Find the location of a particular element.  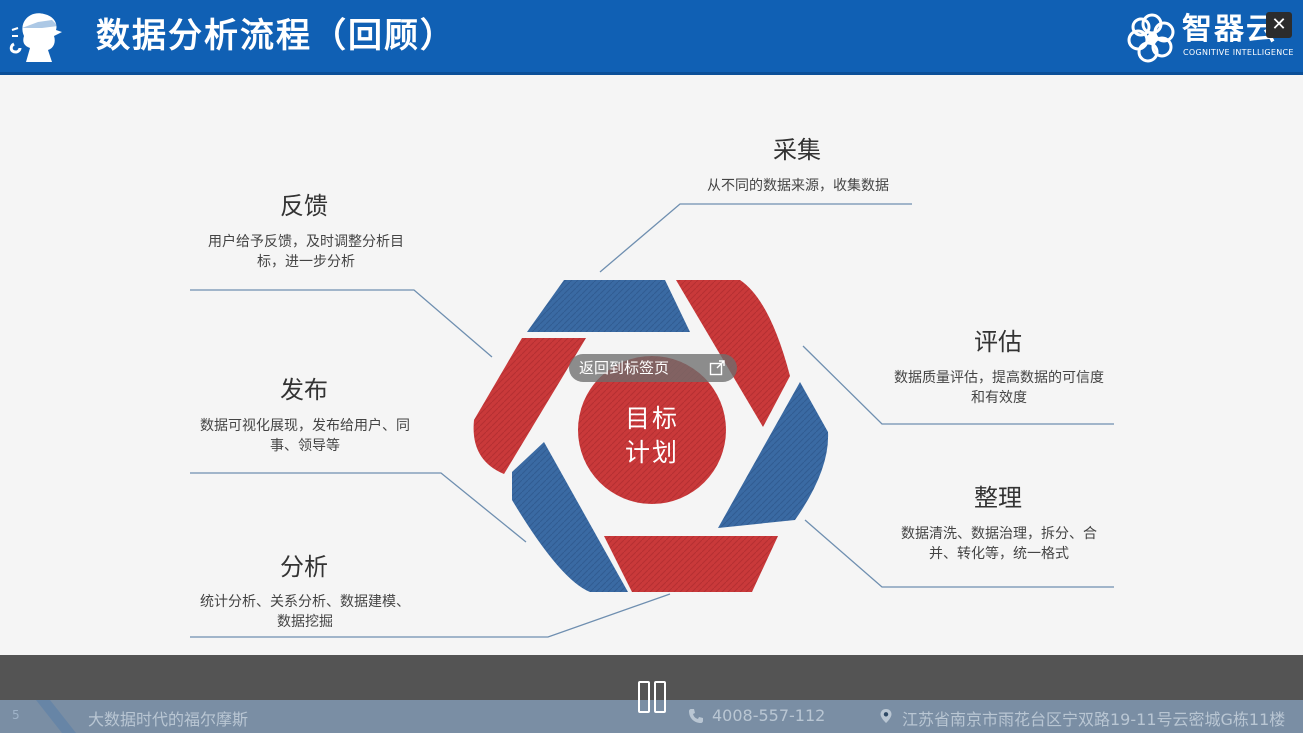

footer-stripe-icon is located at coordinates (56, 716).